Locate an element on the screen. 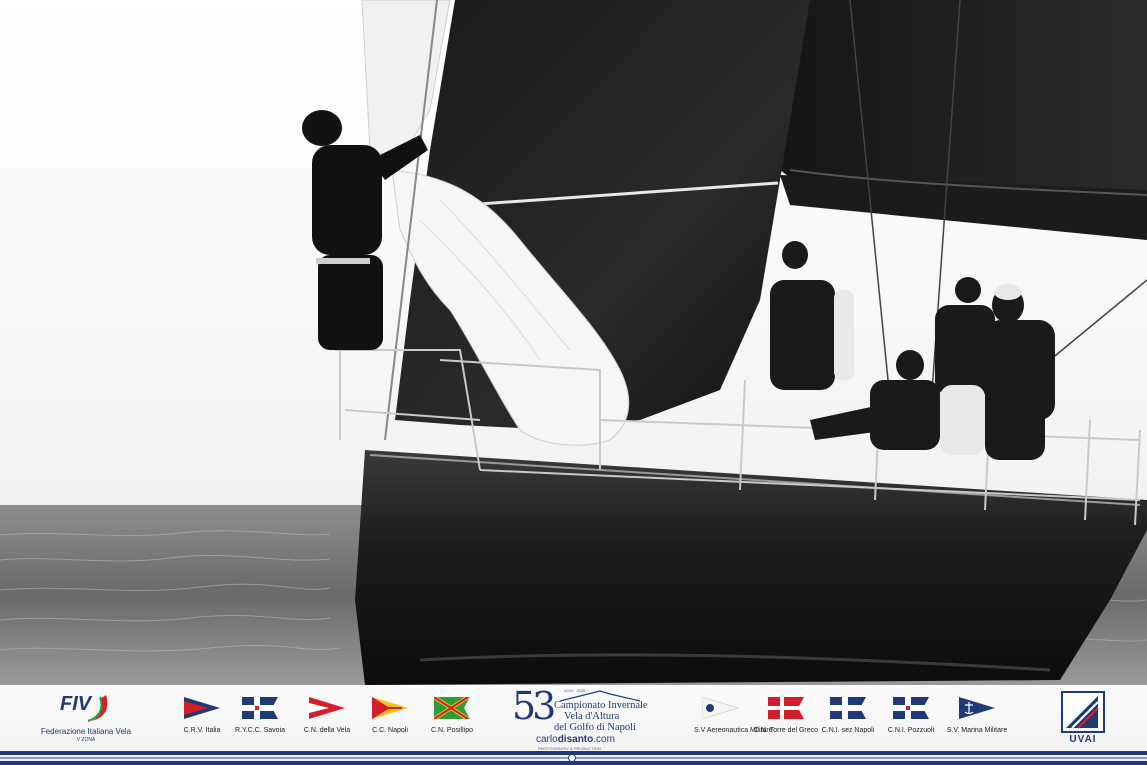  event-title-line1: Campionato Invernale is located at coordinates (601, 705).